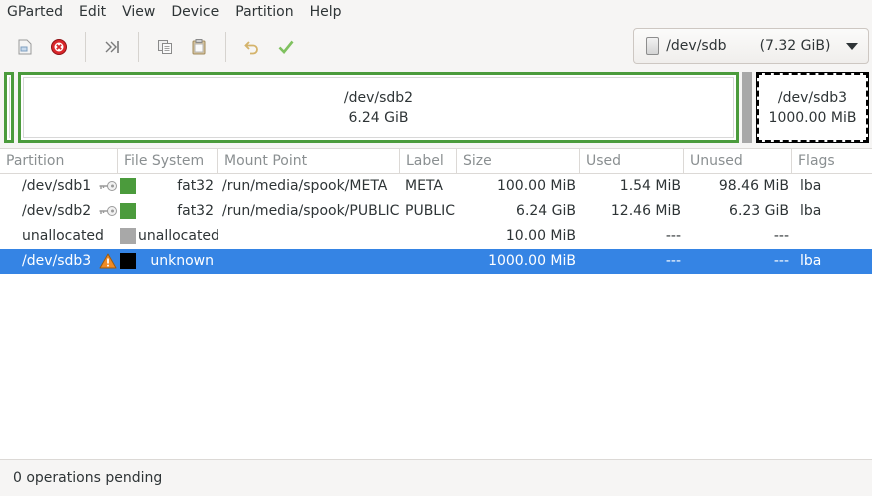  What do you see at coordinates (546, 211) in the screenshot?
I see `partition-size: 6.24 GiB` at bounding box center [546, 211].